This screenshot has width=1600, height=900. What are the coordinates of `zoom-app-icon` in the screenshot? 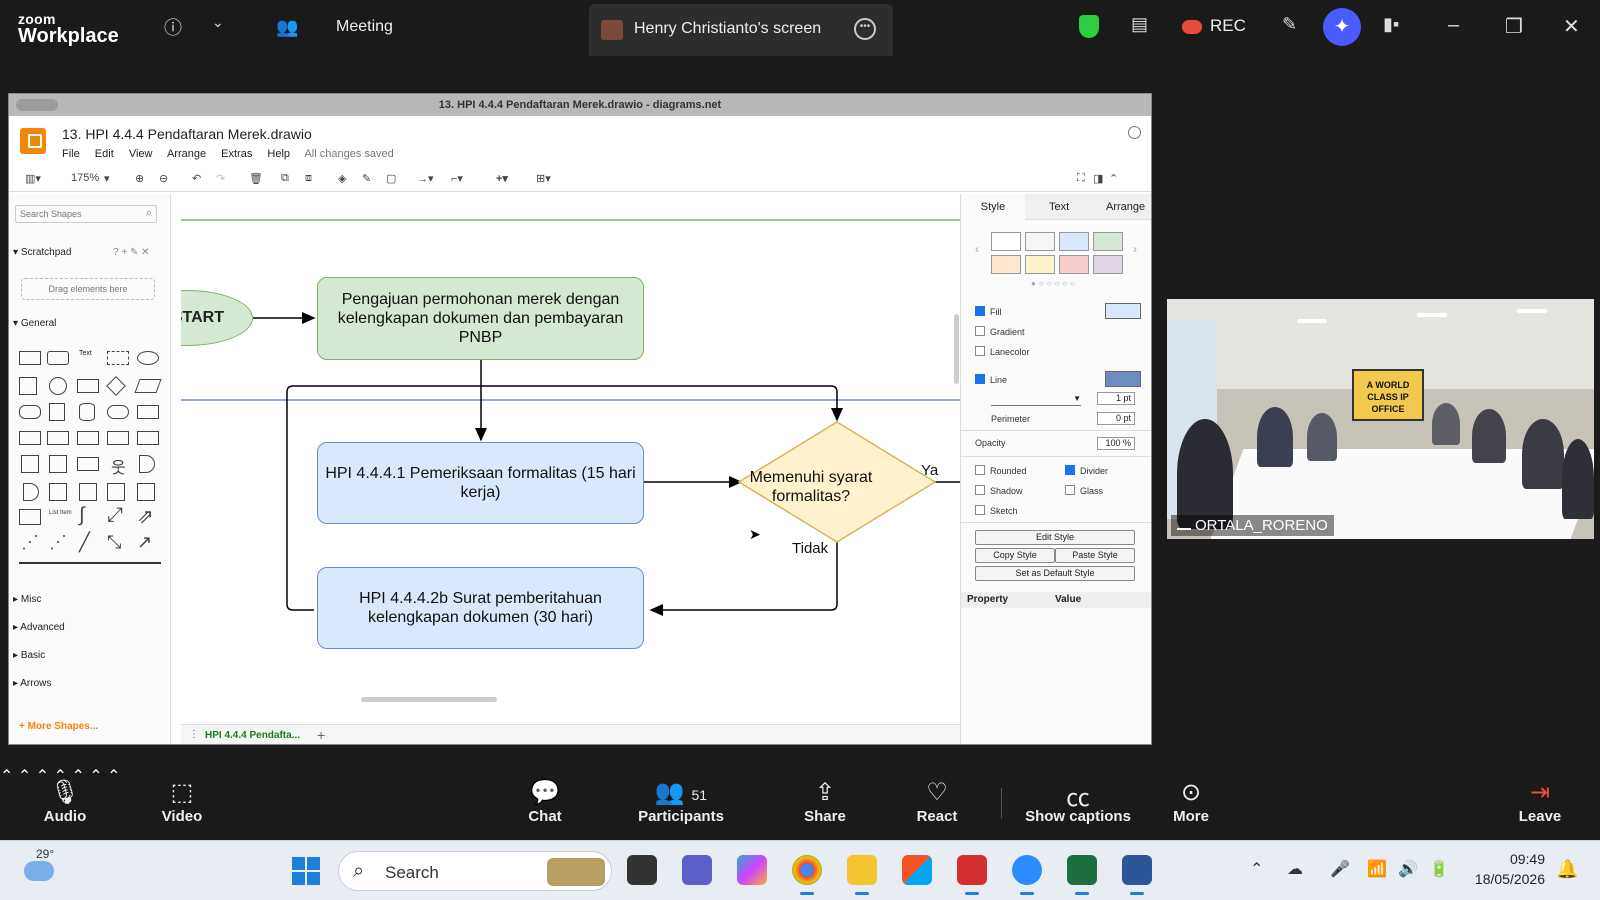 It's located at (1027, 875).